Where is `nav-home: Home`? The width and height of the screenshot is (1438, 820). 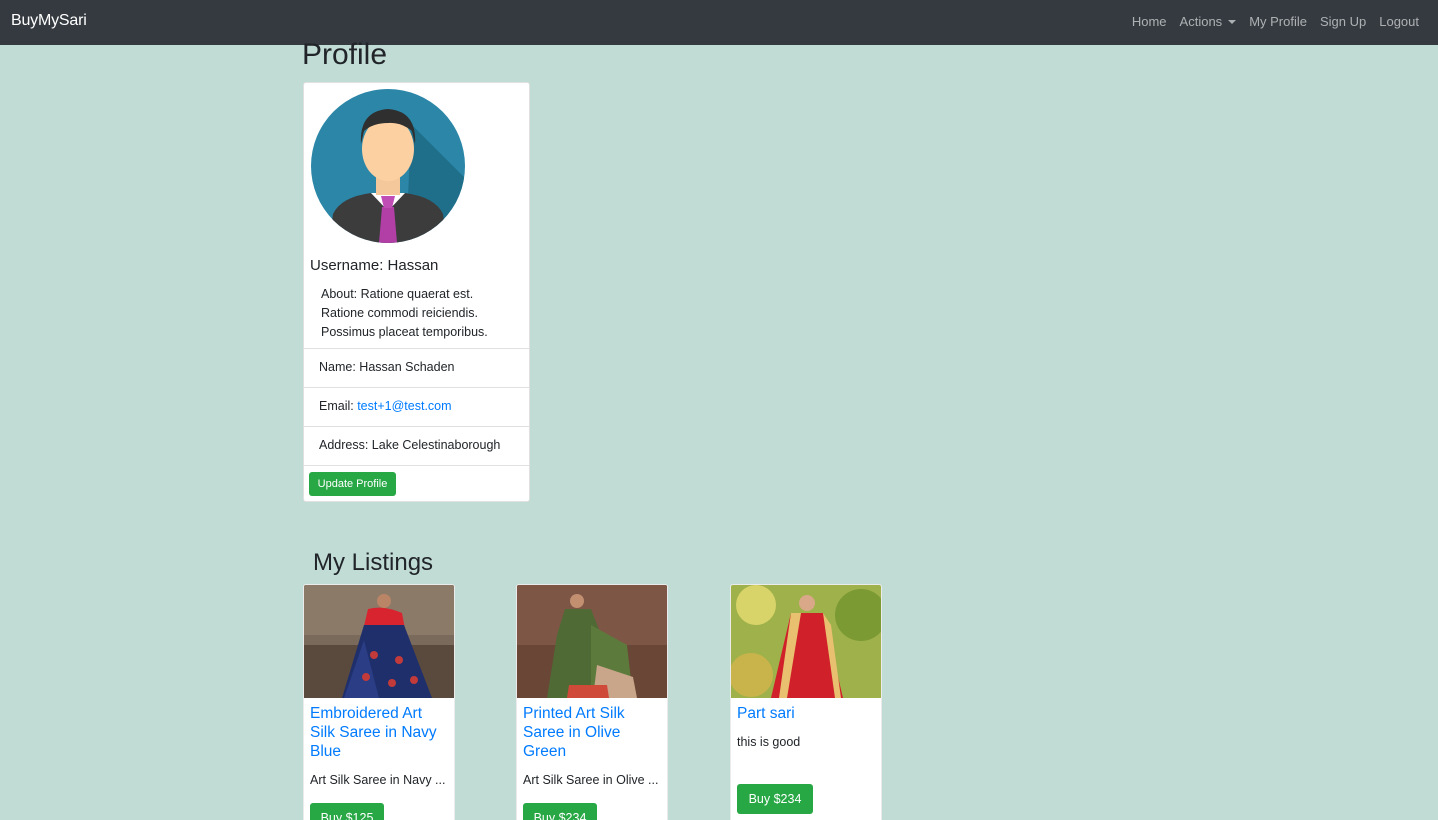 nav-home: Home is located at coordinates (1149, 21).